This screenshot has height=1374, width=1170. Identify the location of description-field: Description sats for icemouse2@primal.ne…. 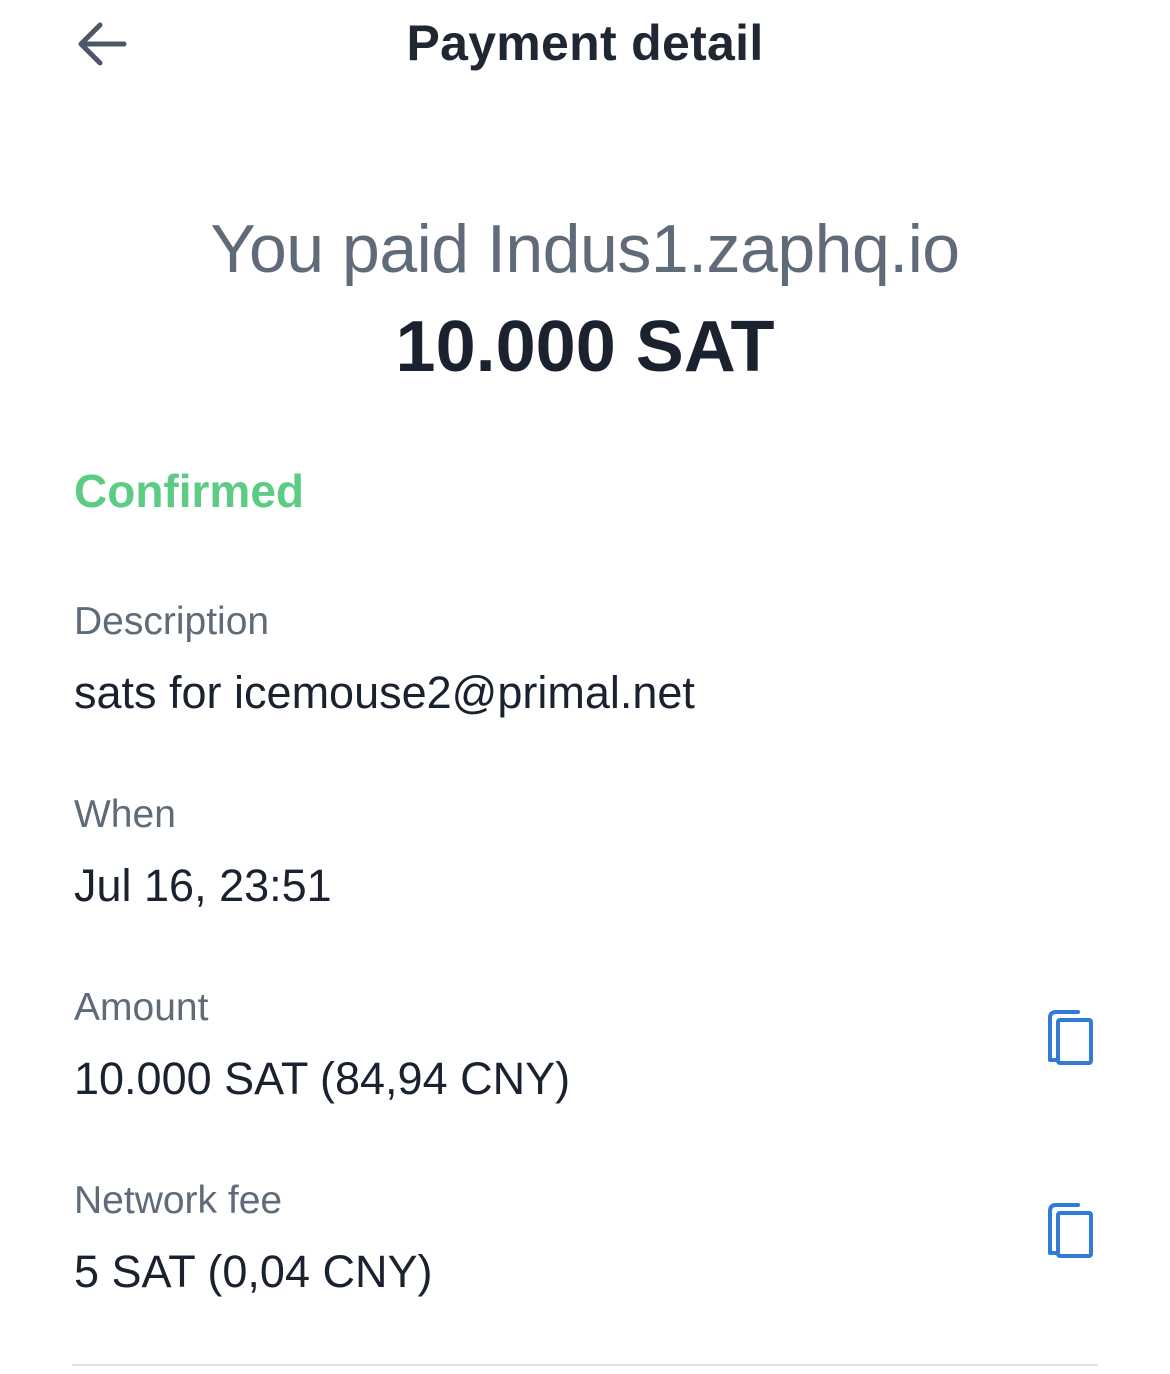
(586, 659).